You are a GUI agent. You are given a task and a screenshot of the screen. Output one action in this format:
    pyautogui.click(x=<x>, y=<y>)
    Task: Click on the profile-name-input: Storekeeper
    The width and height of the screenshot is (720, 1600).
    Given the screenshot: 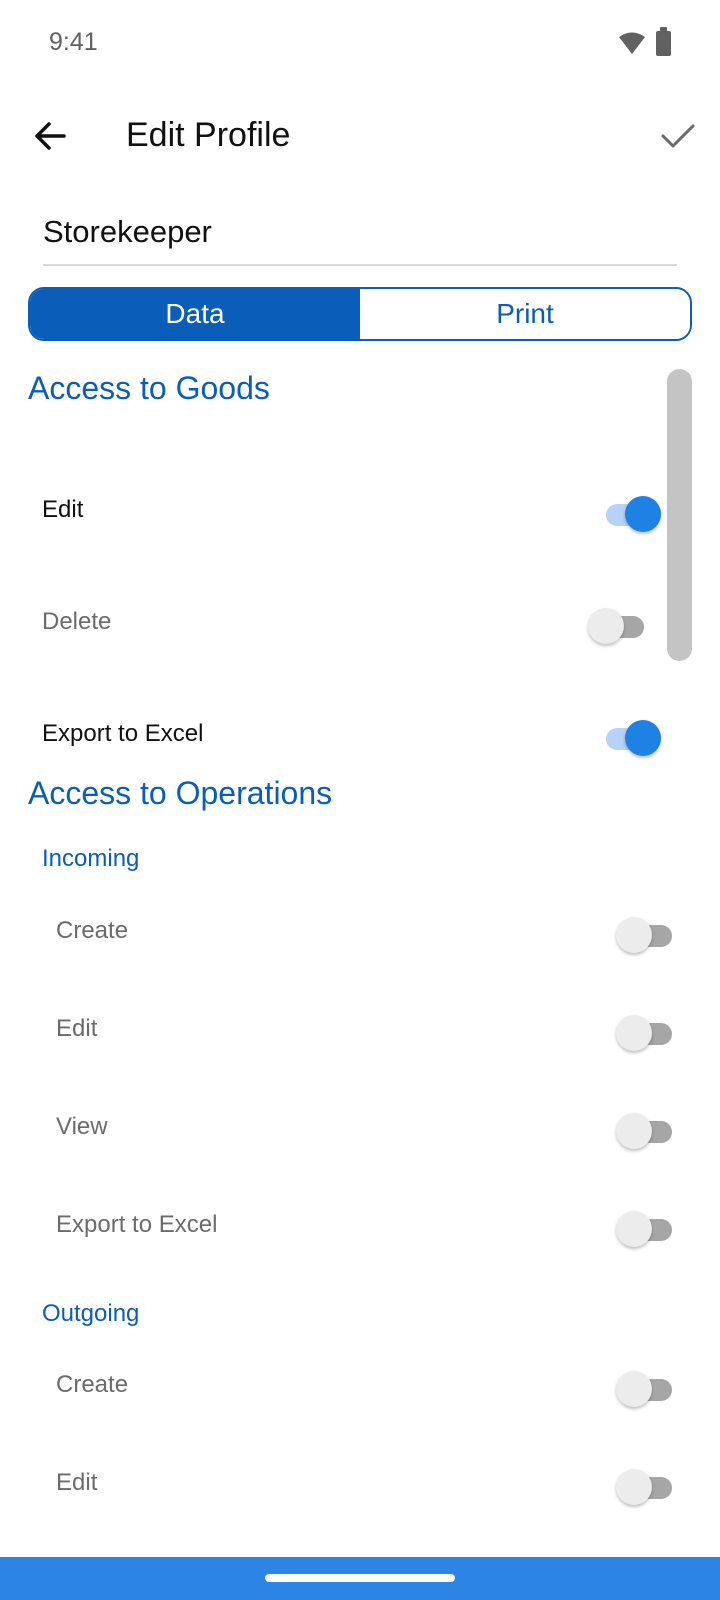 What is the action you would take?
    pyautogui.click(x=360, y=238)
    